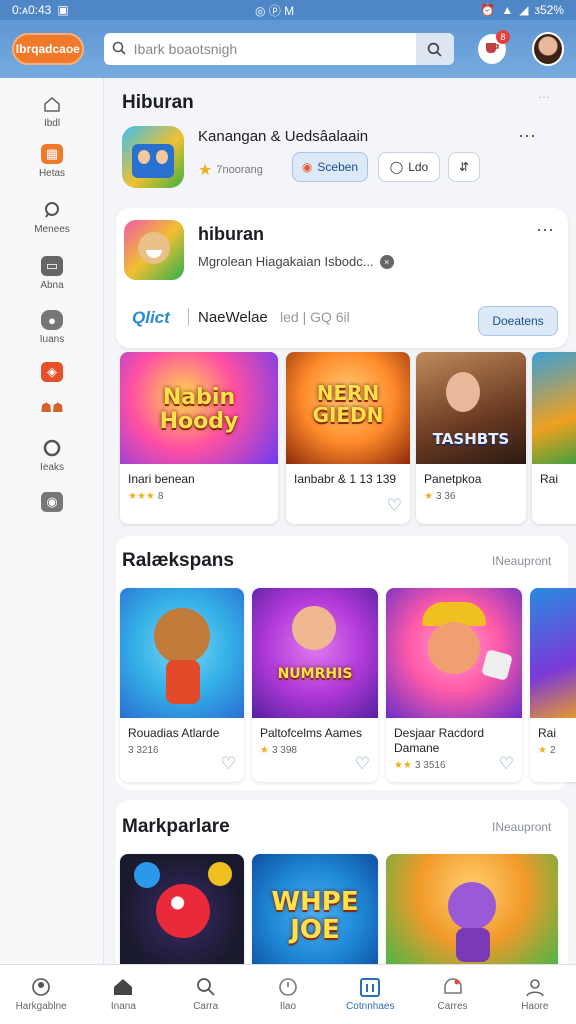 This screenshot has width=576, height=1024. Describe the element at coordinates (464, 167) in the screenshot. I see `share-button: ⇵` at that location.